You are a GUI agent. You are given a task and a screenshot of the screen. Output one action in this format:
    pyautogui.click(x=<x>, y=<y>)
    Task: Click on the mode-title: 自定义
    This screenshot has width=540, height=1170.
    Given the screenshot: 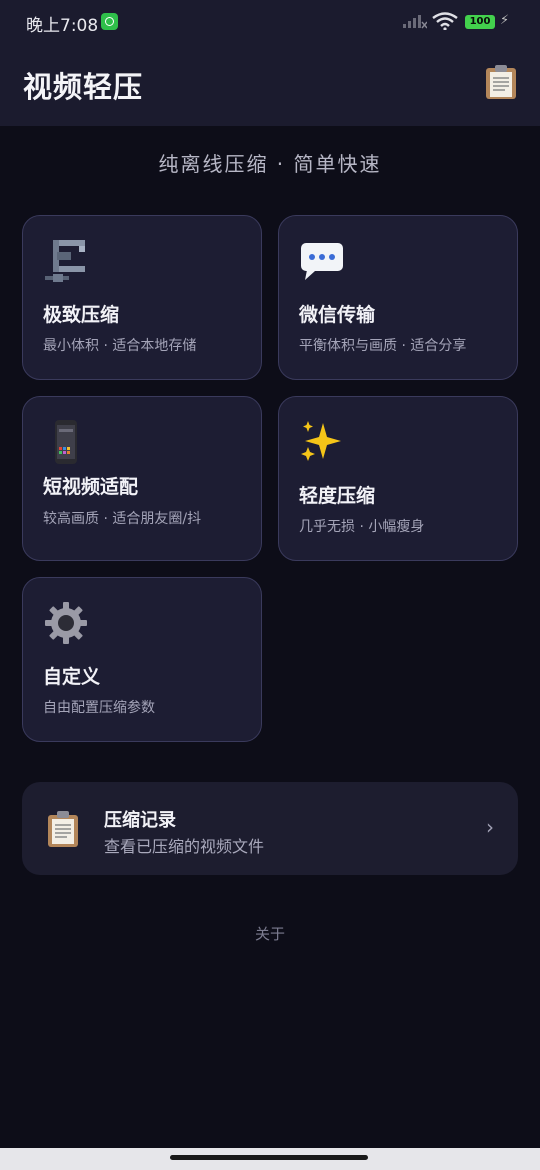 What is the action you would take?
    pyautogui.click(x=72, y=677)
    